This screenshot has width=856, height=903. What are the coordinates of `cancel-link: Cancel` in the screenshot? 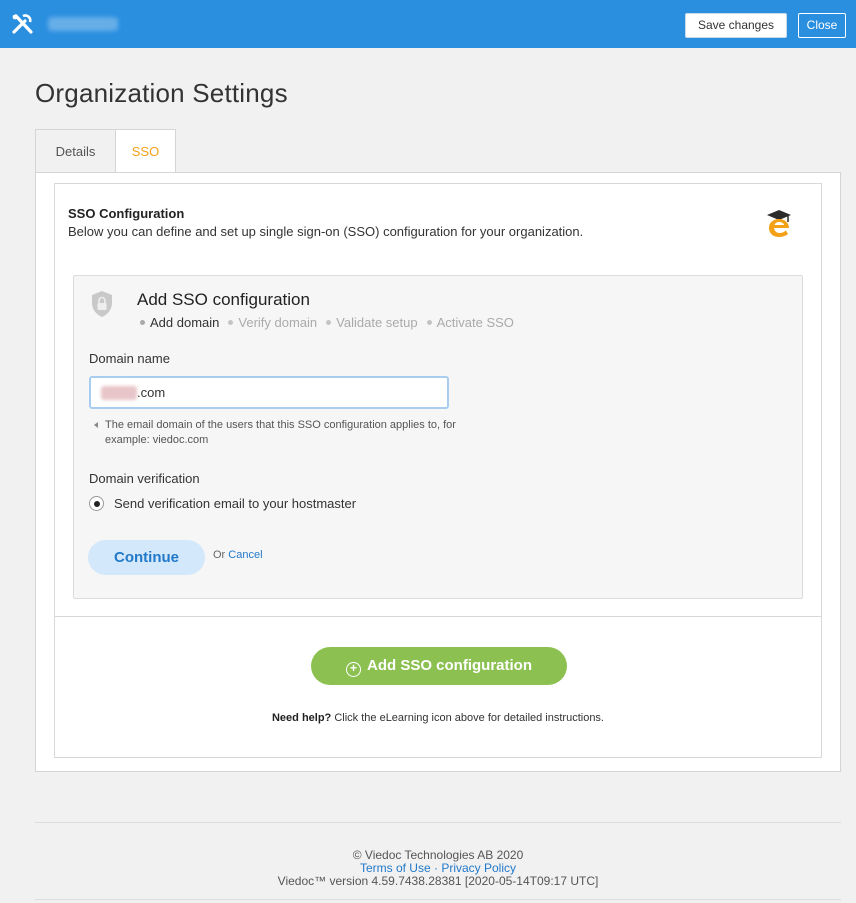 It's located at (245, 555).